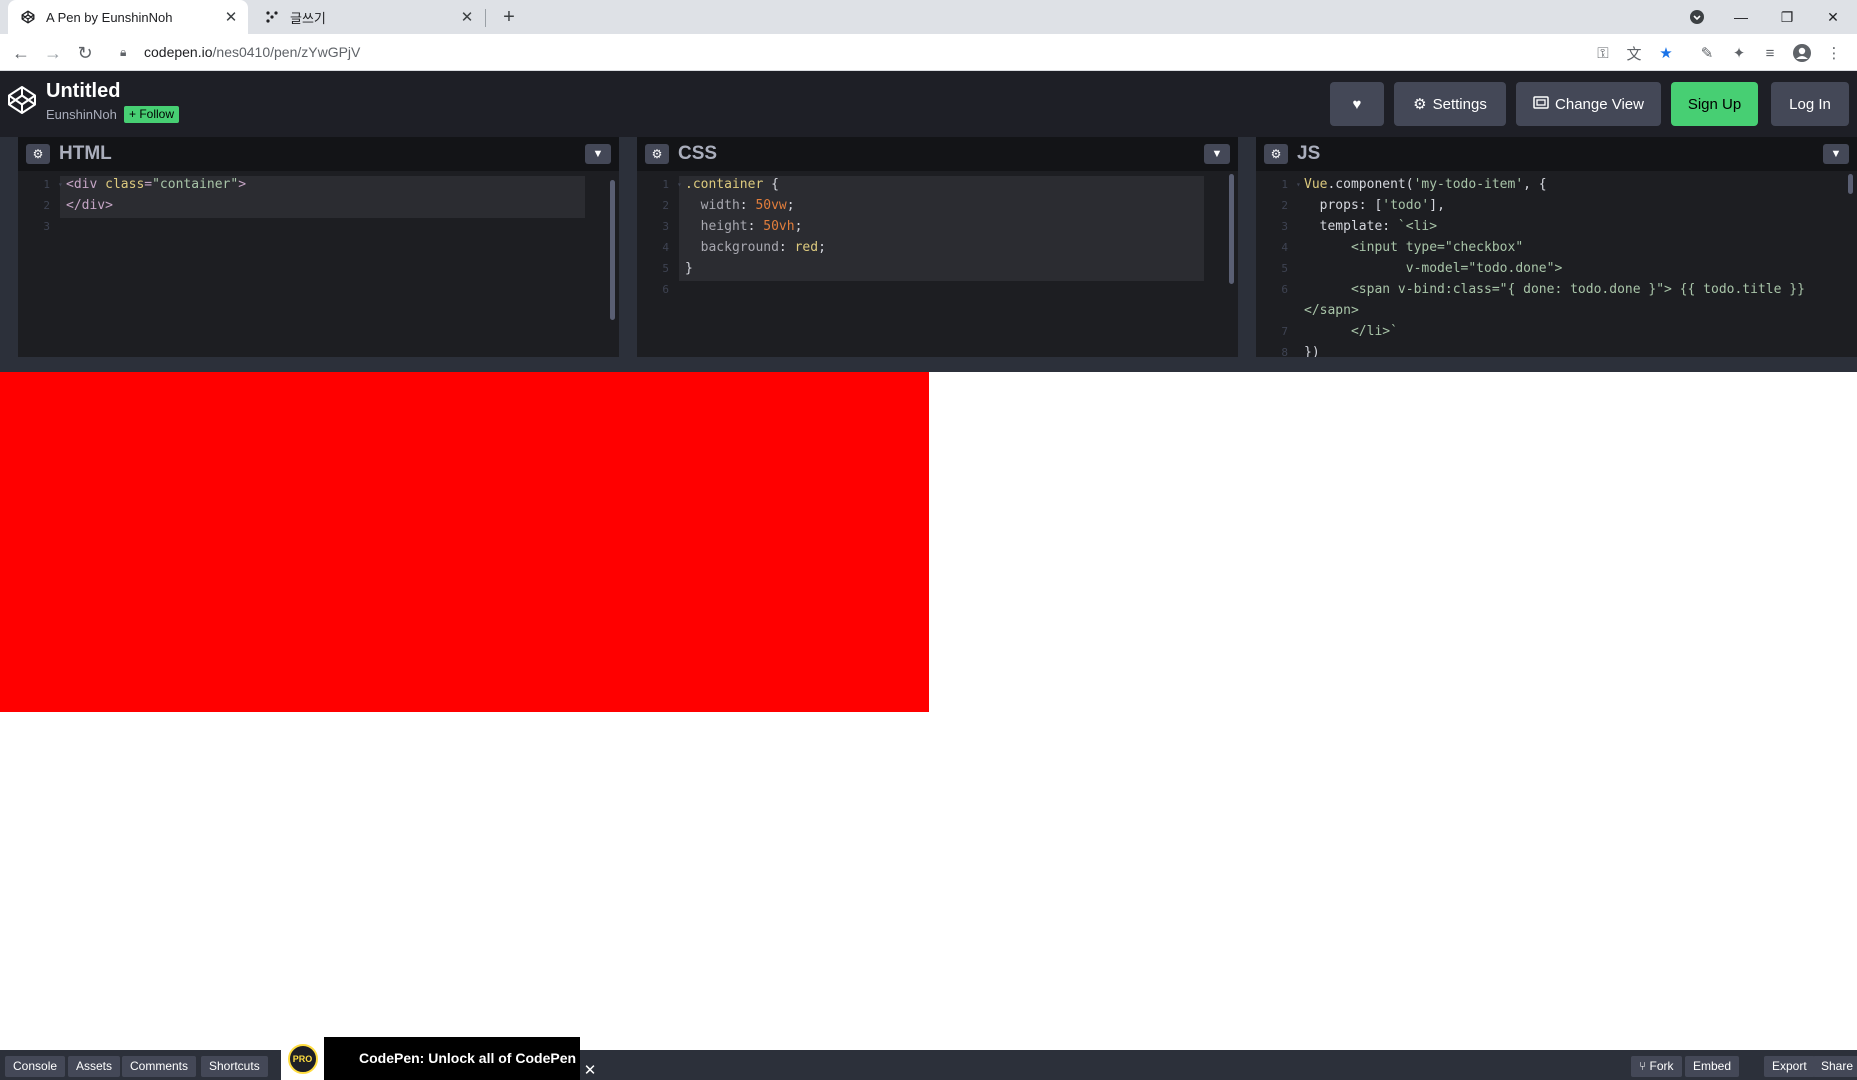 The height and width of the screenshot is (1080, 1857). What do you see at coordinates (1833, 17) in the screenshot?
I see `close-window-icon: ✕` at bounding box center [1833, 17].